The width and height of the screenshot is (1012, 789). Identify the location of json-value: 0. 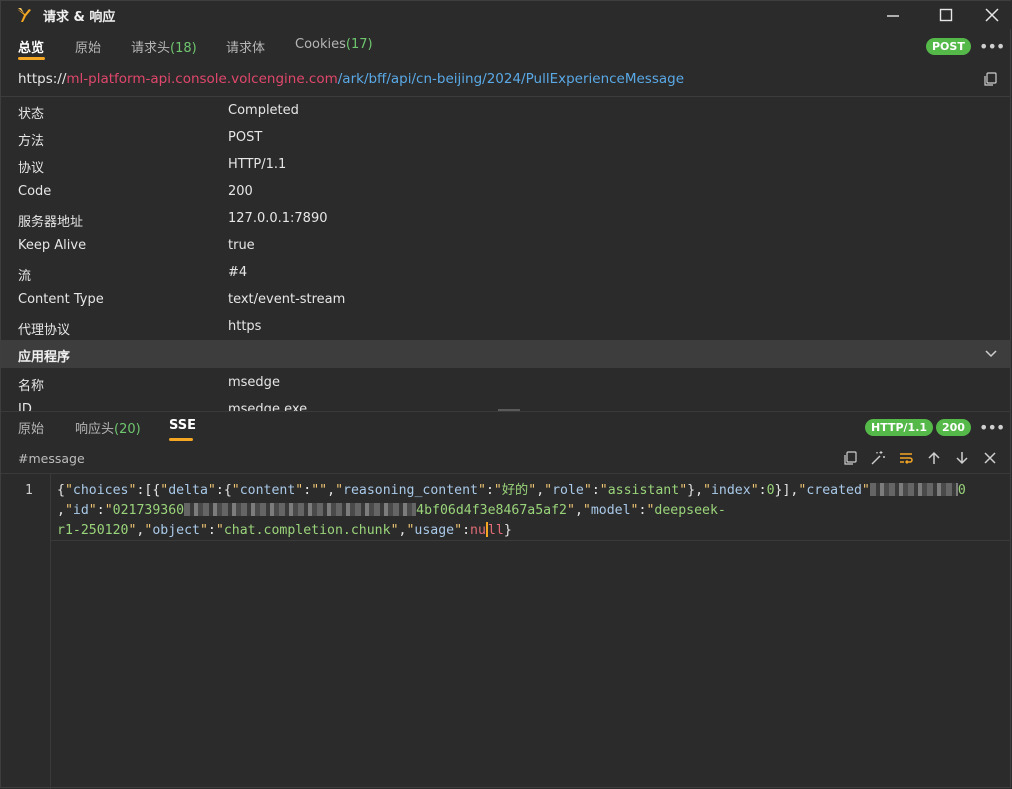
(961, 490).